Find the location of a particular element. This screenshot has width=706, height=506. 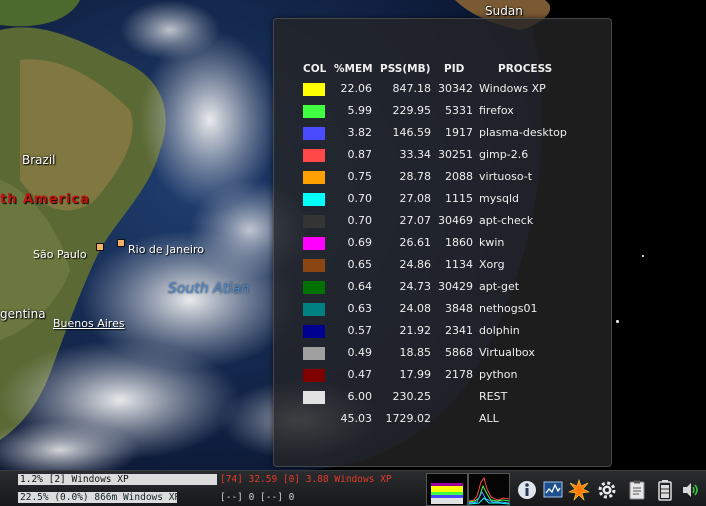

city-marker-sao-paulo is located at coordinates (100, 247).